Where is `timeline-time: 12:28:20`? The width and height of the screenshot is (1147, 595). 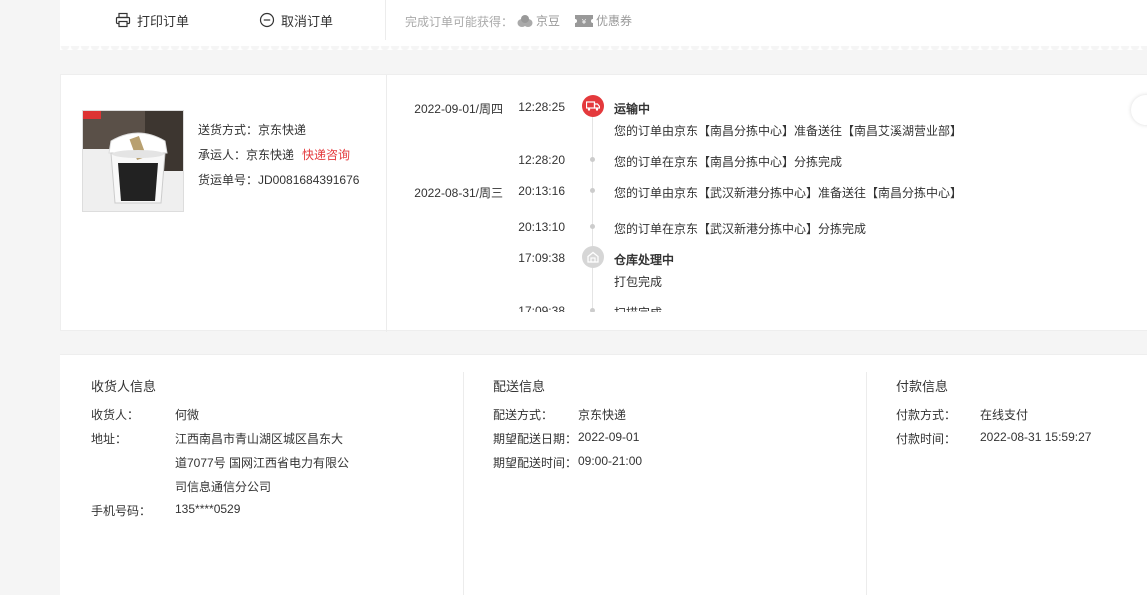
timeline-time: 12:28:20 is located at coordinates (541, 160).